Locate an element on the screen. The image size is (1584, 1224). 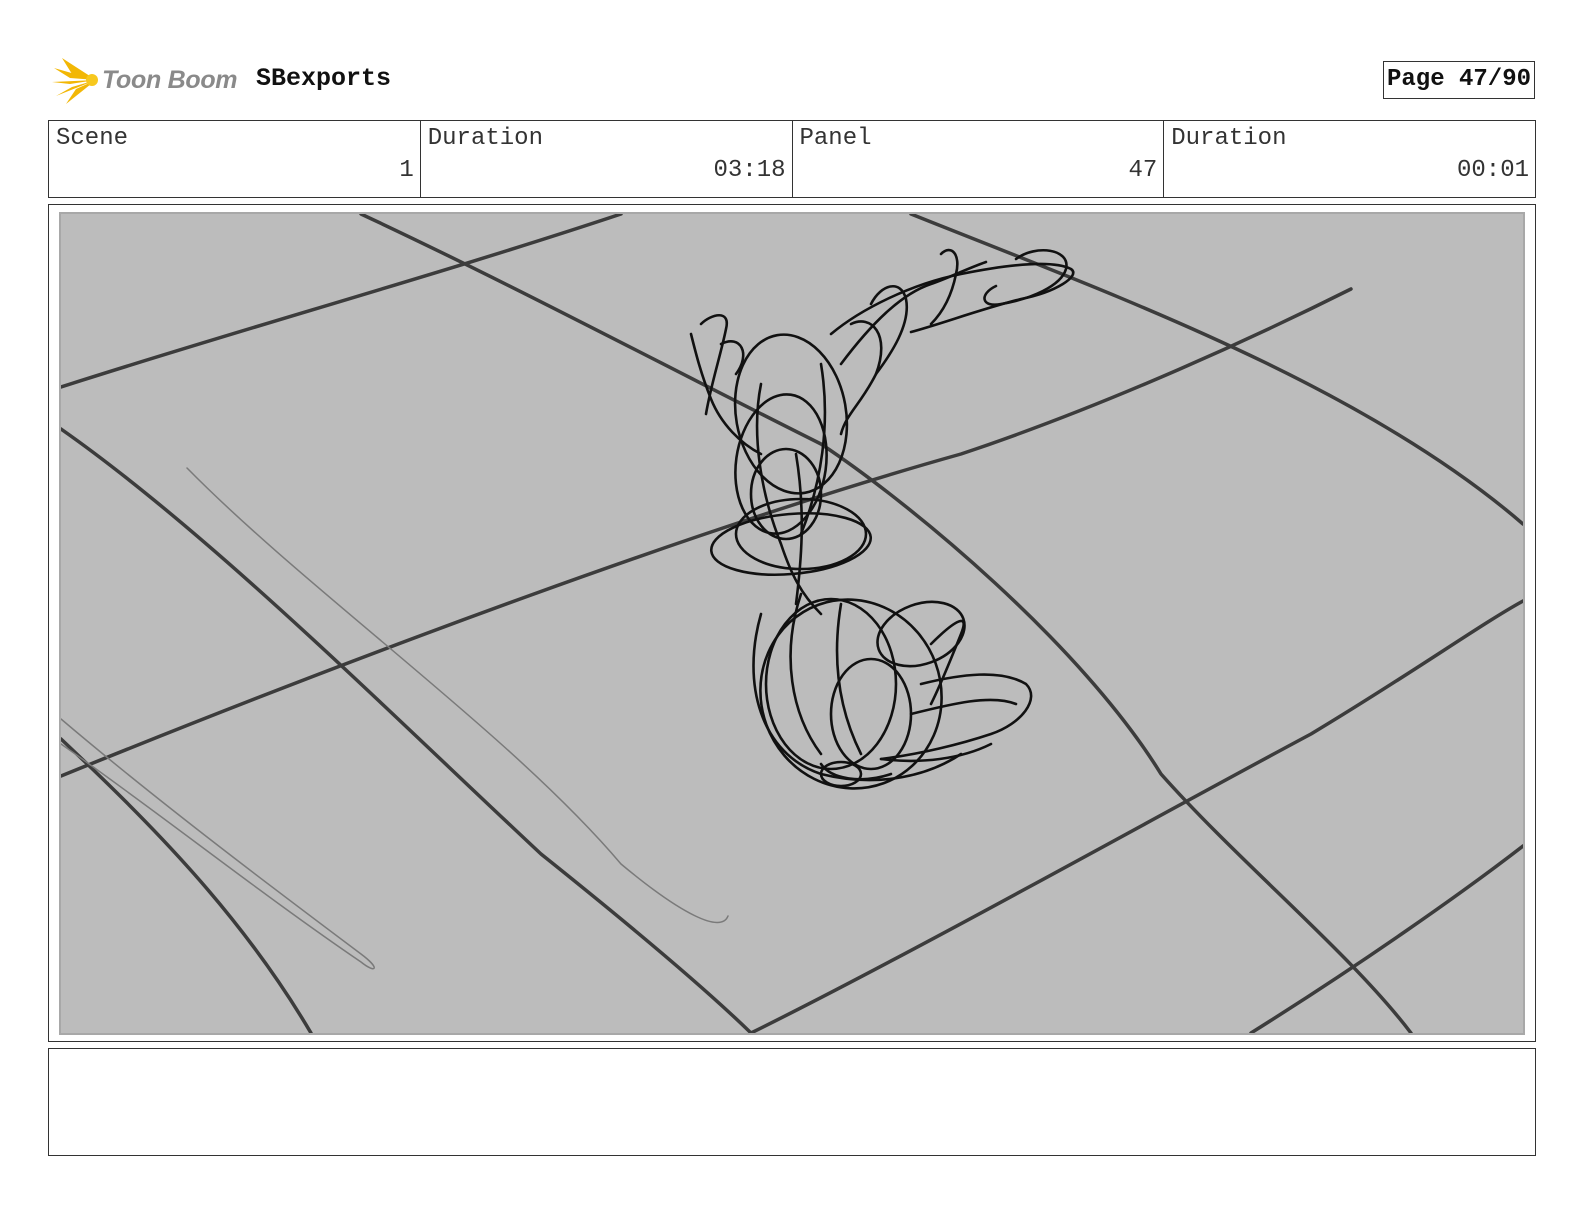
panel-value: 47 is located at coordinates (1143, 170).